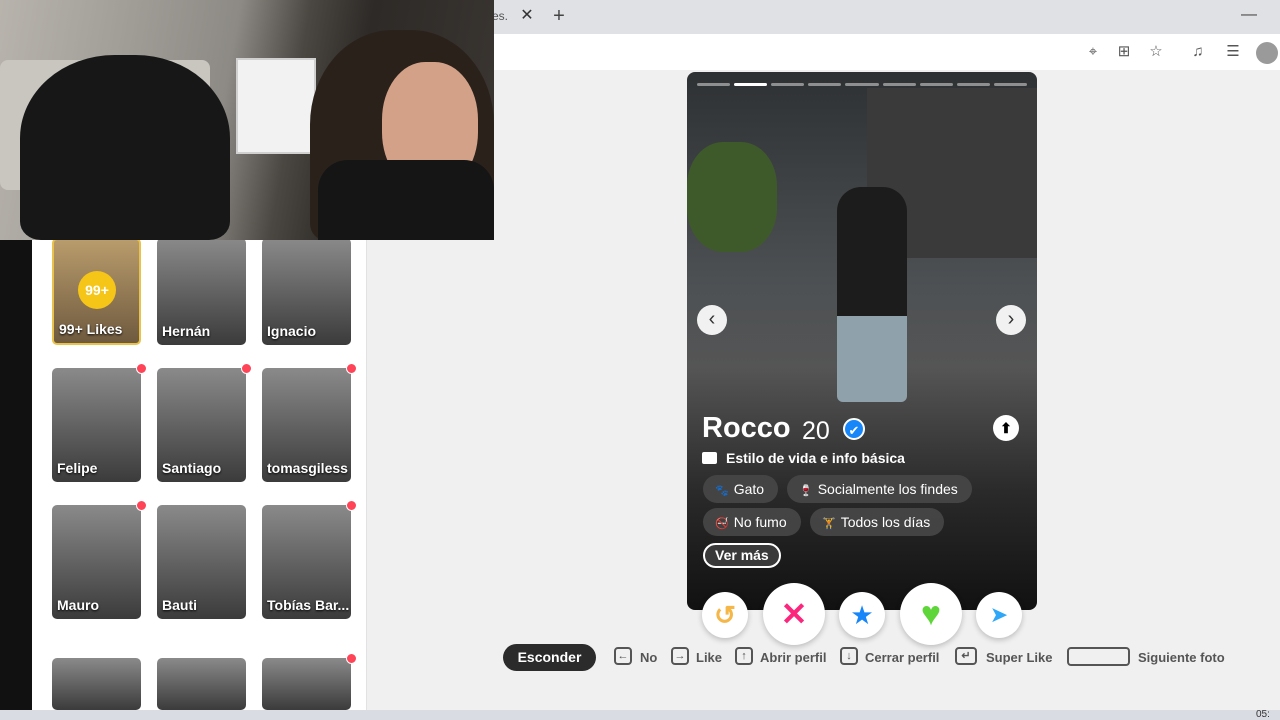  Describe the element at coordinates (1011, 320) in the screenshot. I see `next-photo-button: ›` at that location.